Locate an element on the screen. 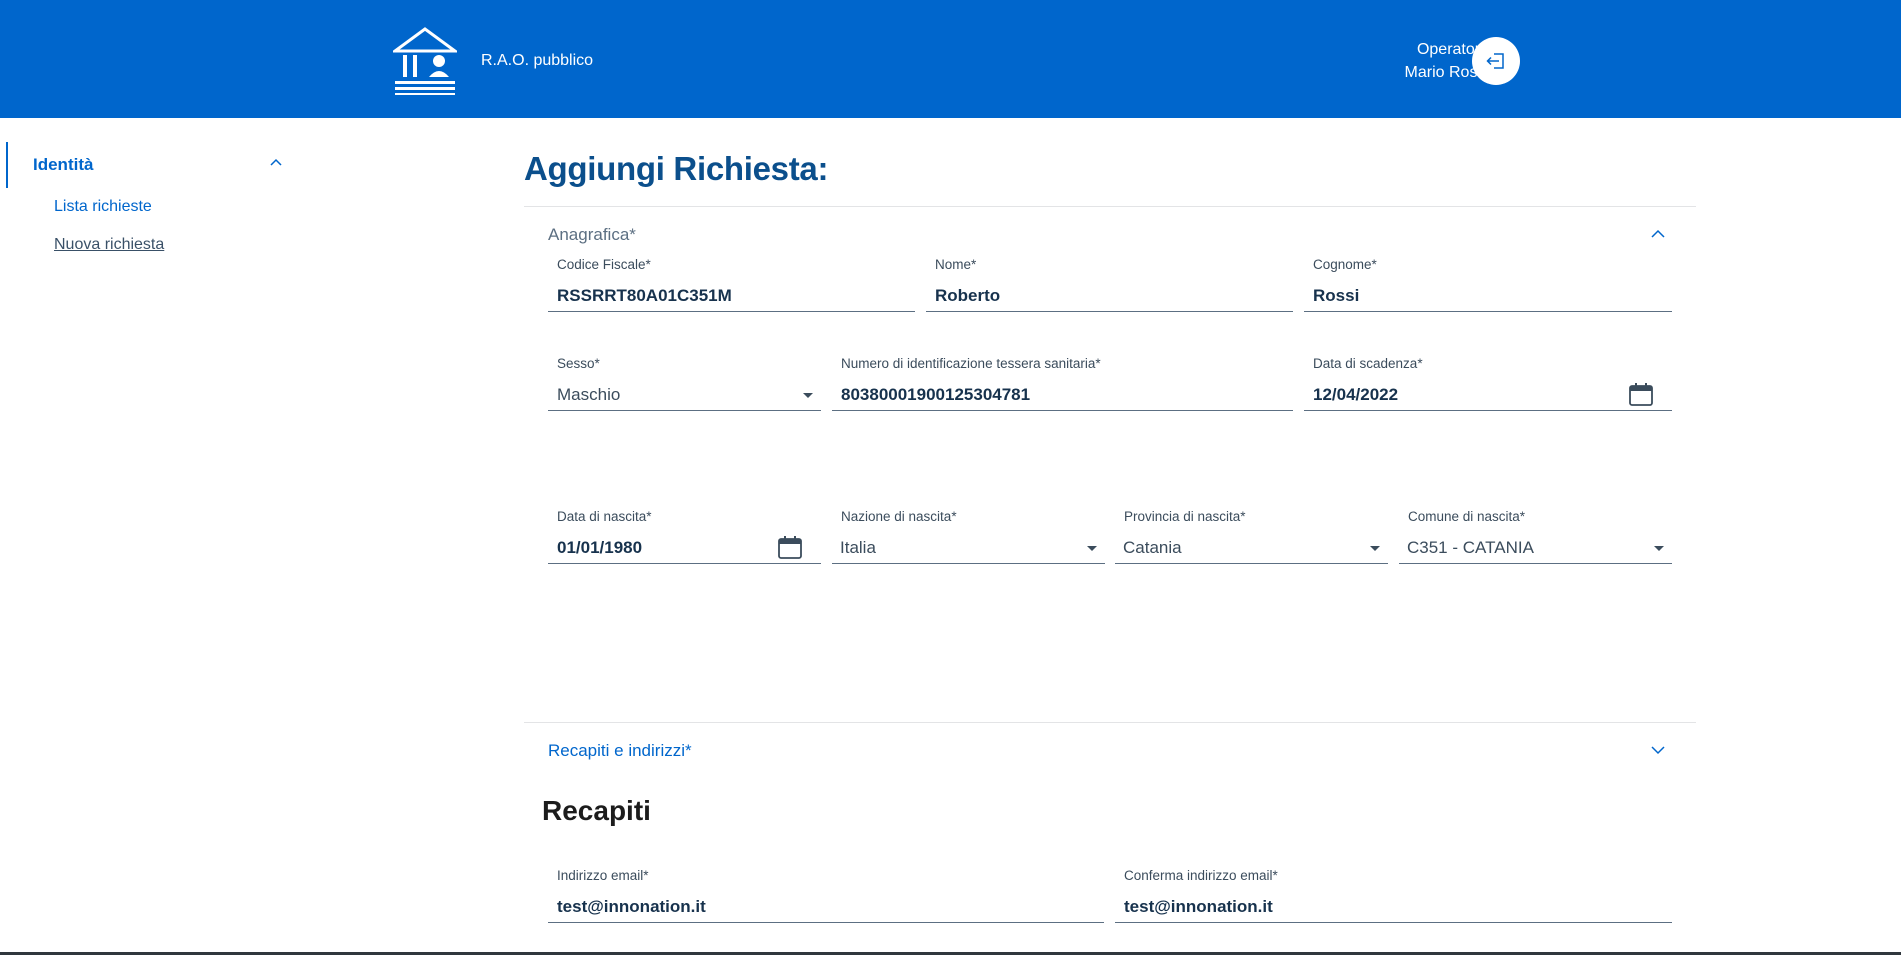 The width and height of the screenshot is (1901, 955). codice-fiscale-field: Codice Fiscale* RSSRRT80A01C351M is located at coordinates (731, 292).